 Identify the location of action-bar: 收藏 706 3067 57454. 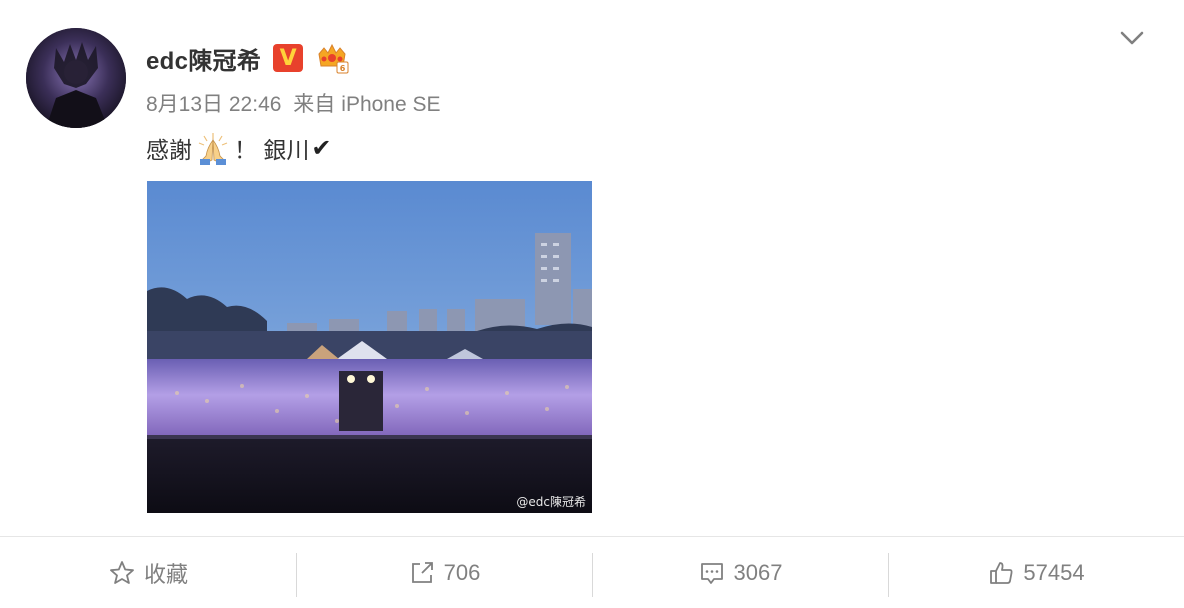
(592, 572).